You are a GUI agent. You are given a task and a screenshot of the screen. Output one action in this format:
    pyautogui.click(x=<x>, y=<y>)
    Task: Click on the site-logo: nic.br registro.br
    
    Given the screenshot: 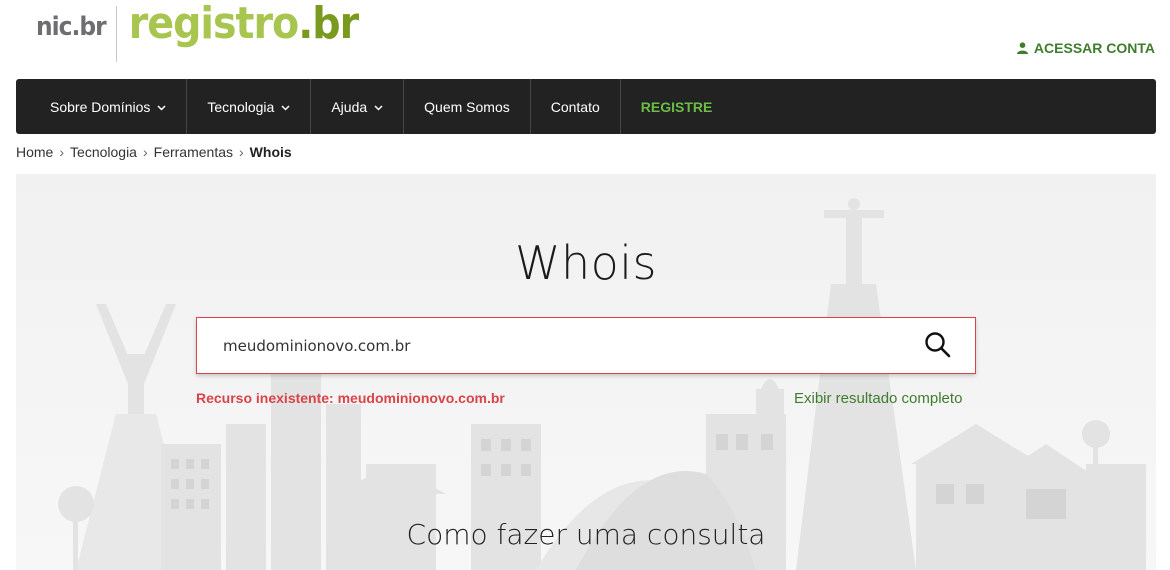 What is the action you would take?
    pyautogui.click(x=197, y=35)
    